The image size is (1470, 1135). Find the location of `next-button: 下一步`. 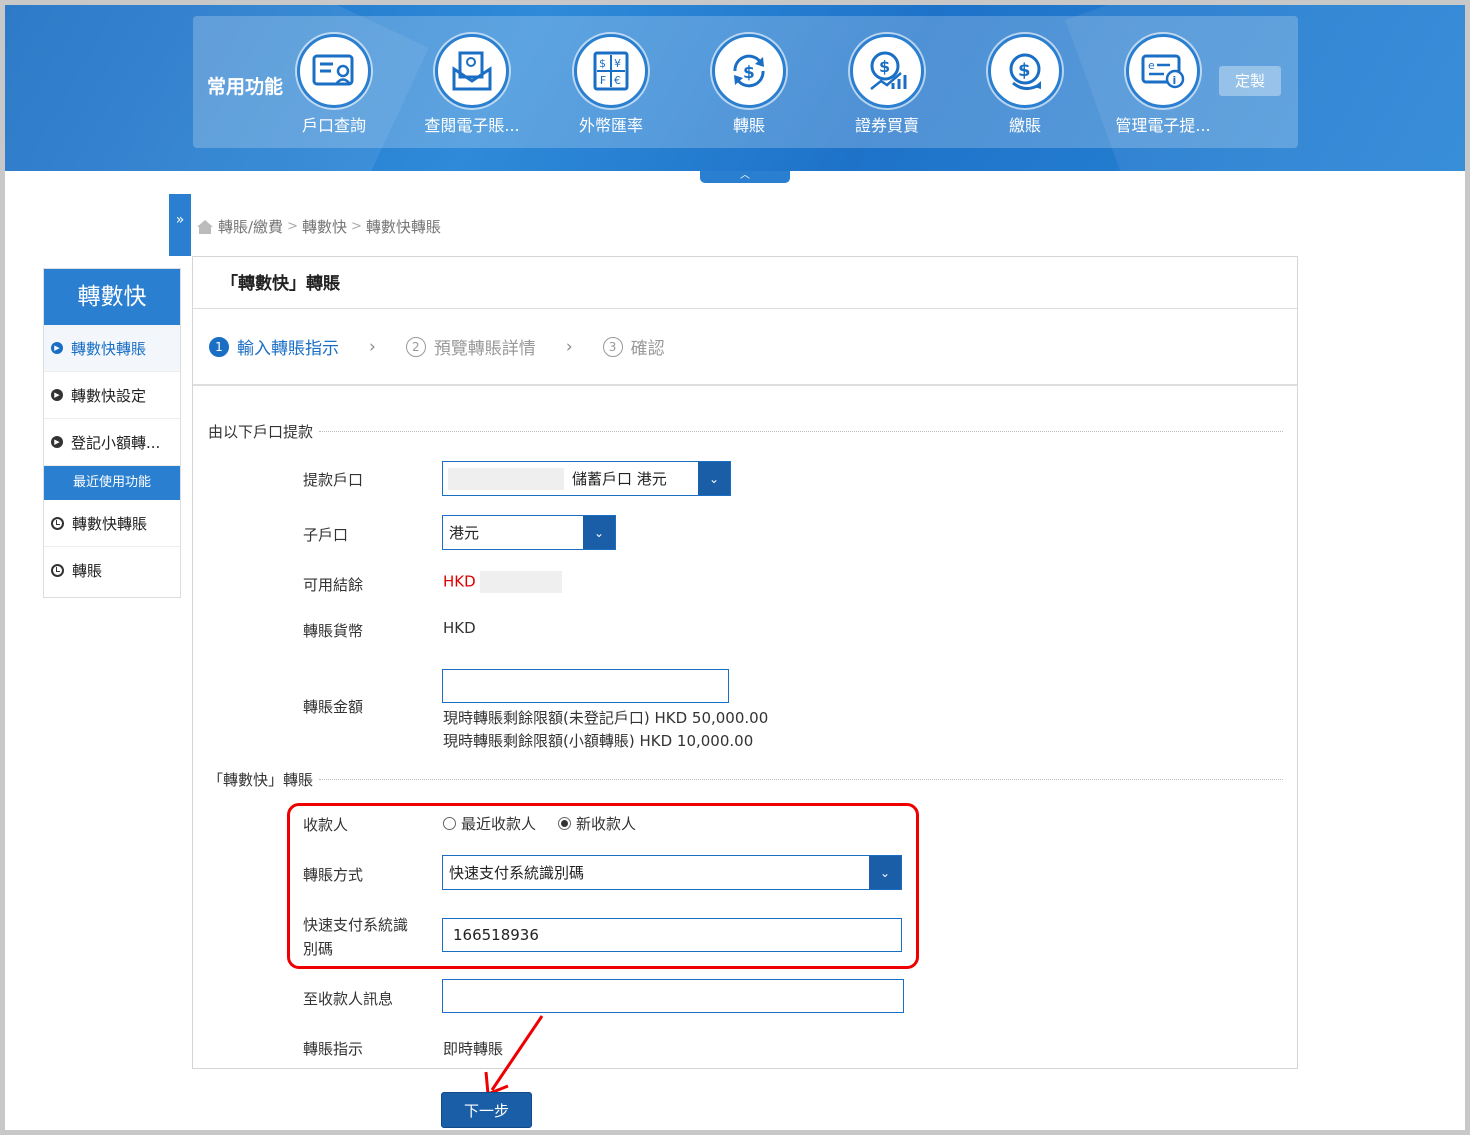

next-button: 下一步 is located at coordinates (486, 1110).